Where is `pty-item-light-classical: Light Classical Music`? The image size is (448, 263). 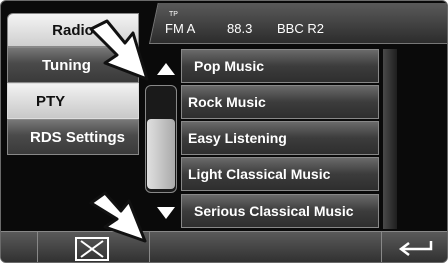 pty-item-light-classical: Light Classical Music is located at coordinates (280, 174).